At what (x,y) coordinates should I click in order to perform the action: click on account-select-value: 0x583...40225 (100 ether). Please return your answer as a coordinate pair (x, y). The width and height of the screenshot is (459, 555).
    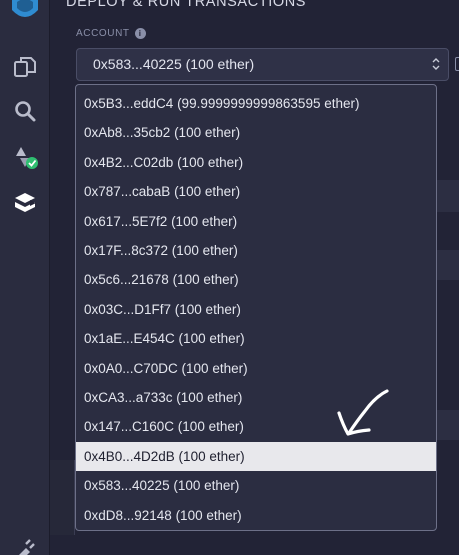
    Looking at the image, I should click on (174, 64).